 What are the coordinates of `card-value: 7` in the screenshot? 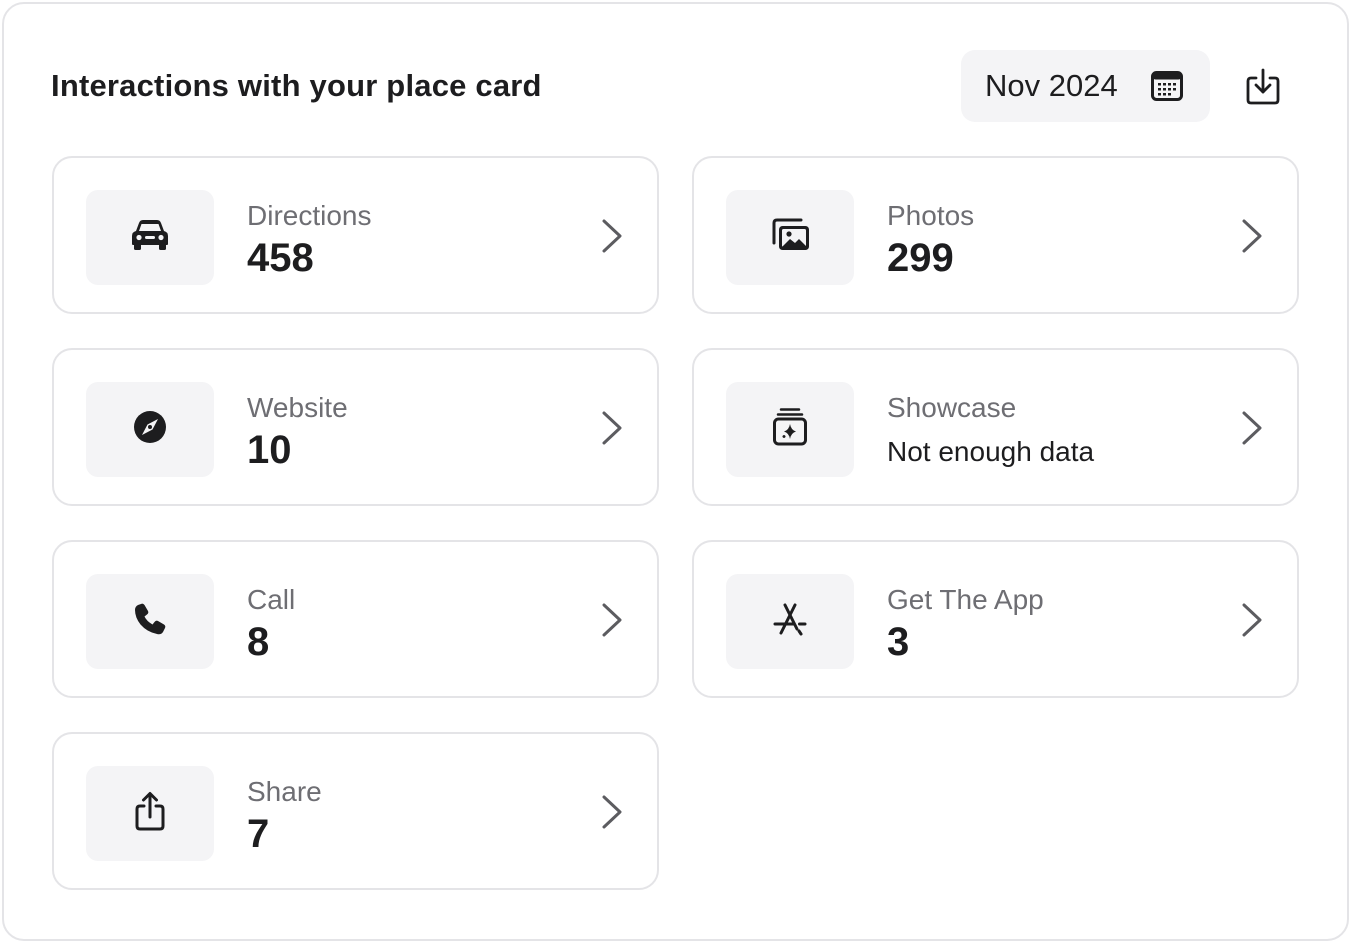 It's located at (258, 834).